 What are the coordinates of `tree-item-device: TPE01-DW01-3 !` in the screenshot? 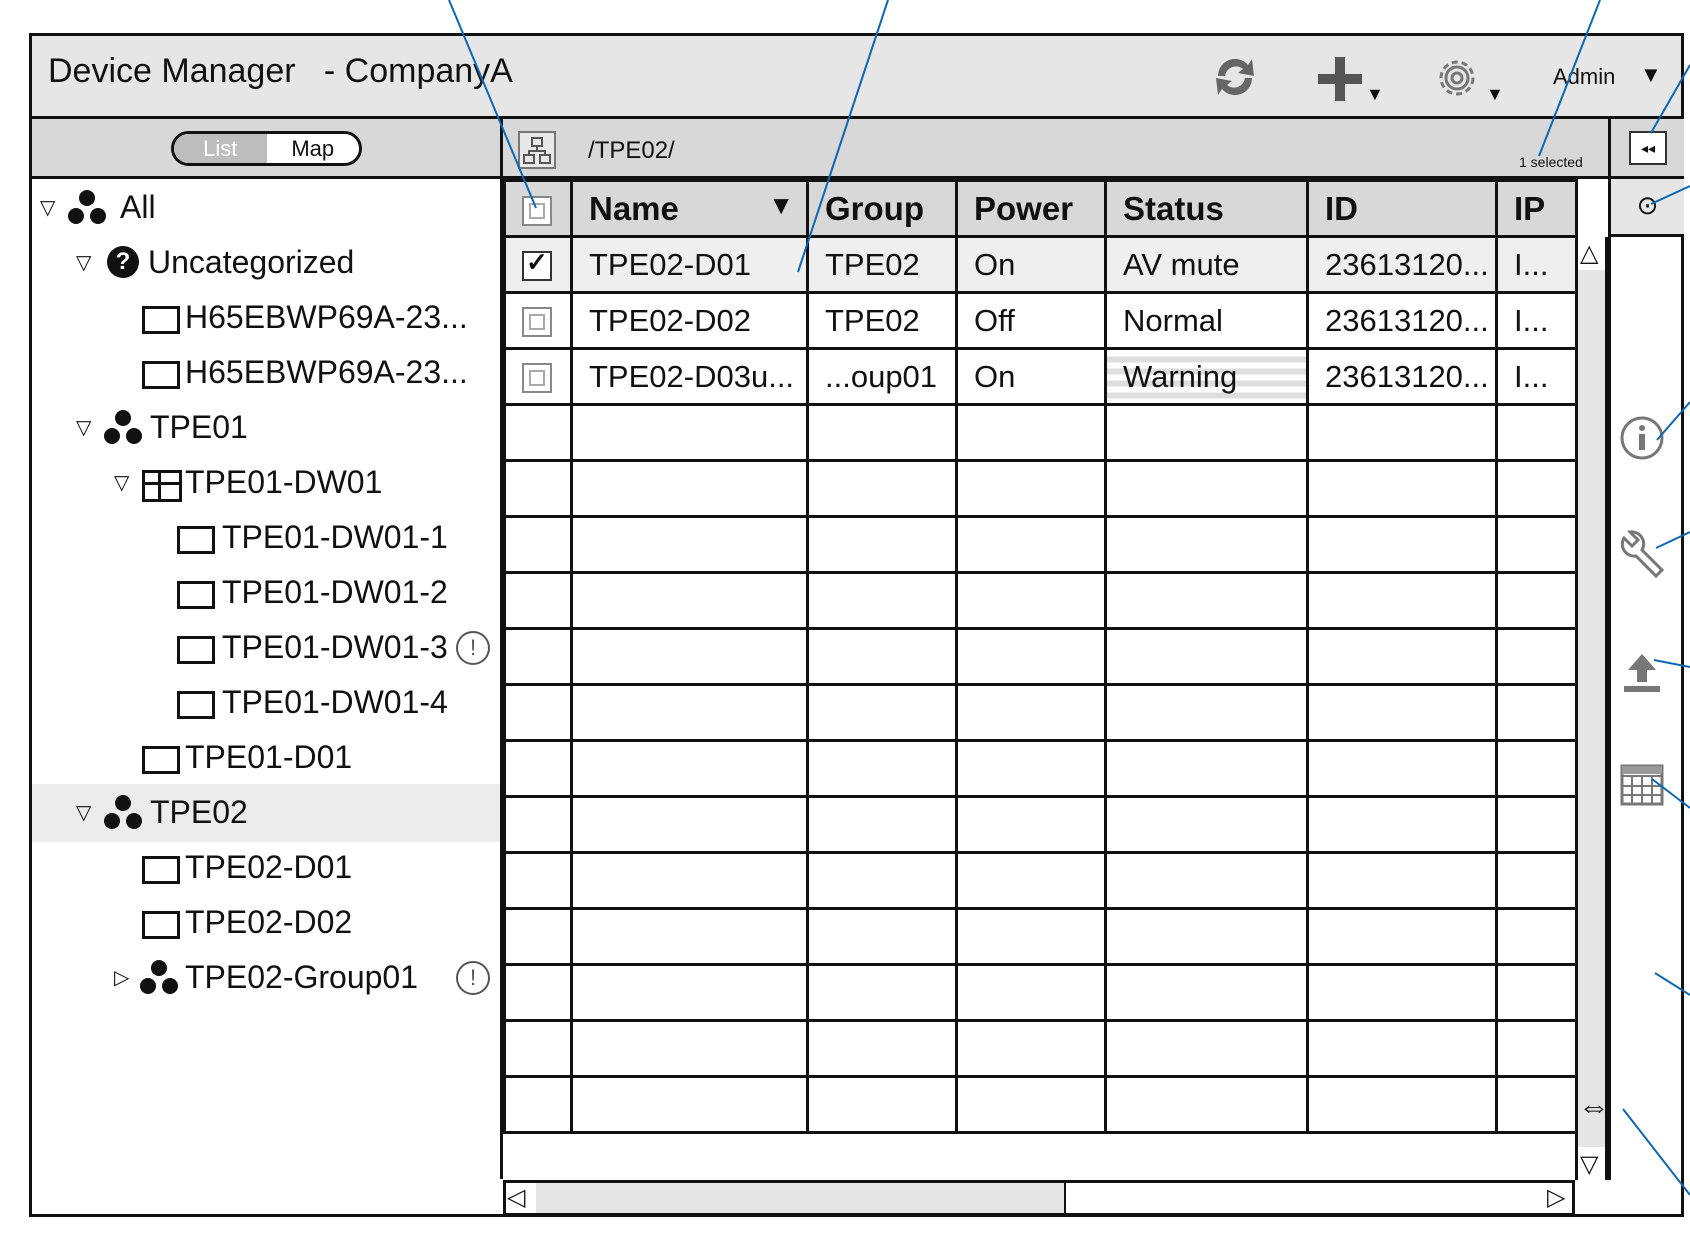 It's located at (266, 648).